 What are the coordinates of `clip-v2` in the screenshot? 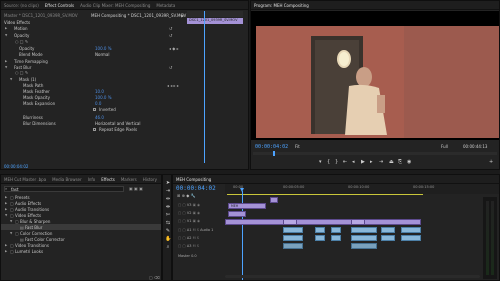 It's located at (237, 214).